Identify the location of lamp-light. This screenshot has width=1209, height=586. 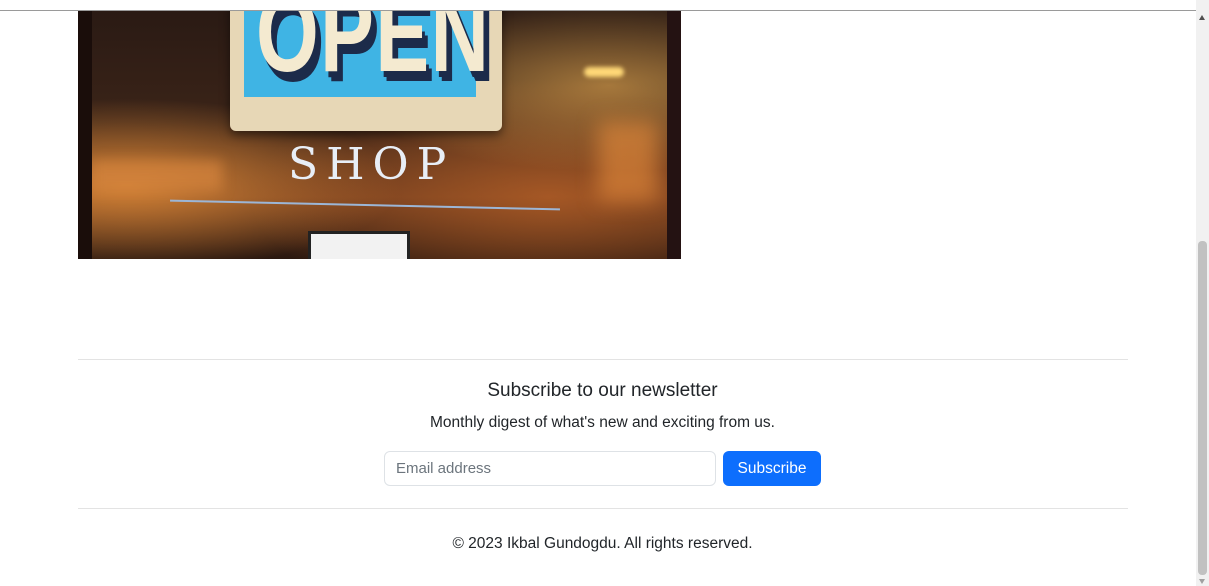
(604, 72).